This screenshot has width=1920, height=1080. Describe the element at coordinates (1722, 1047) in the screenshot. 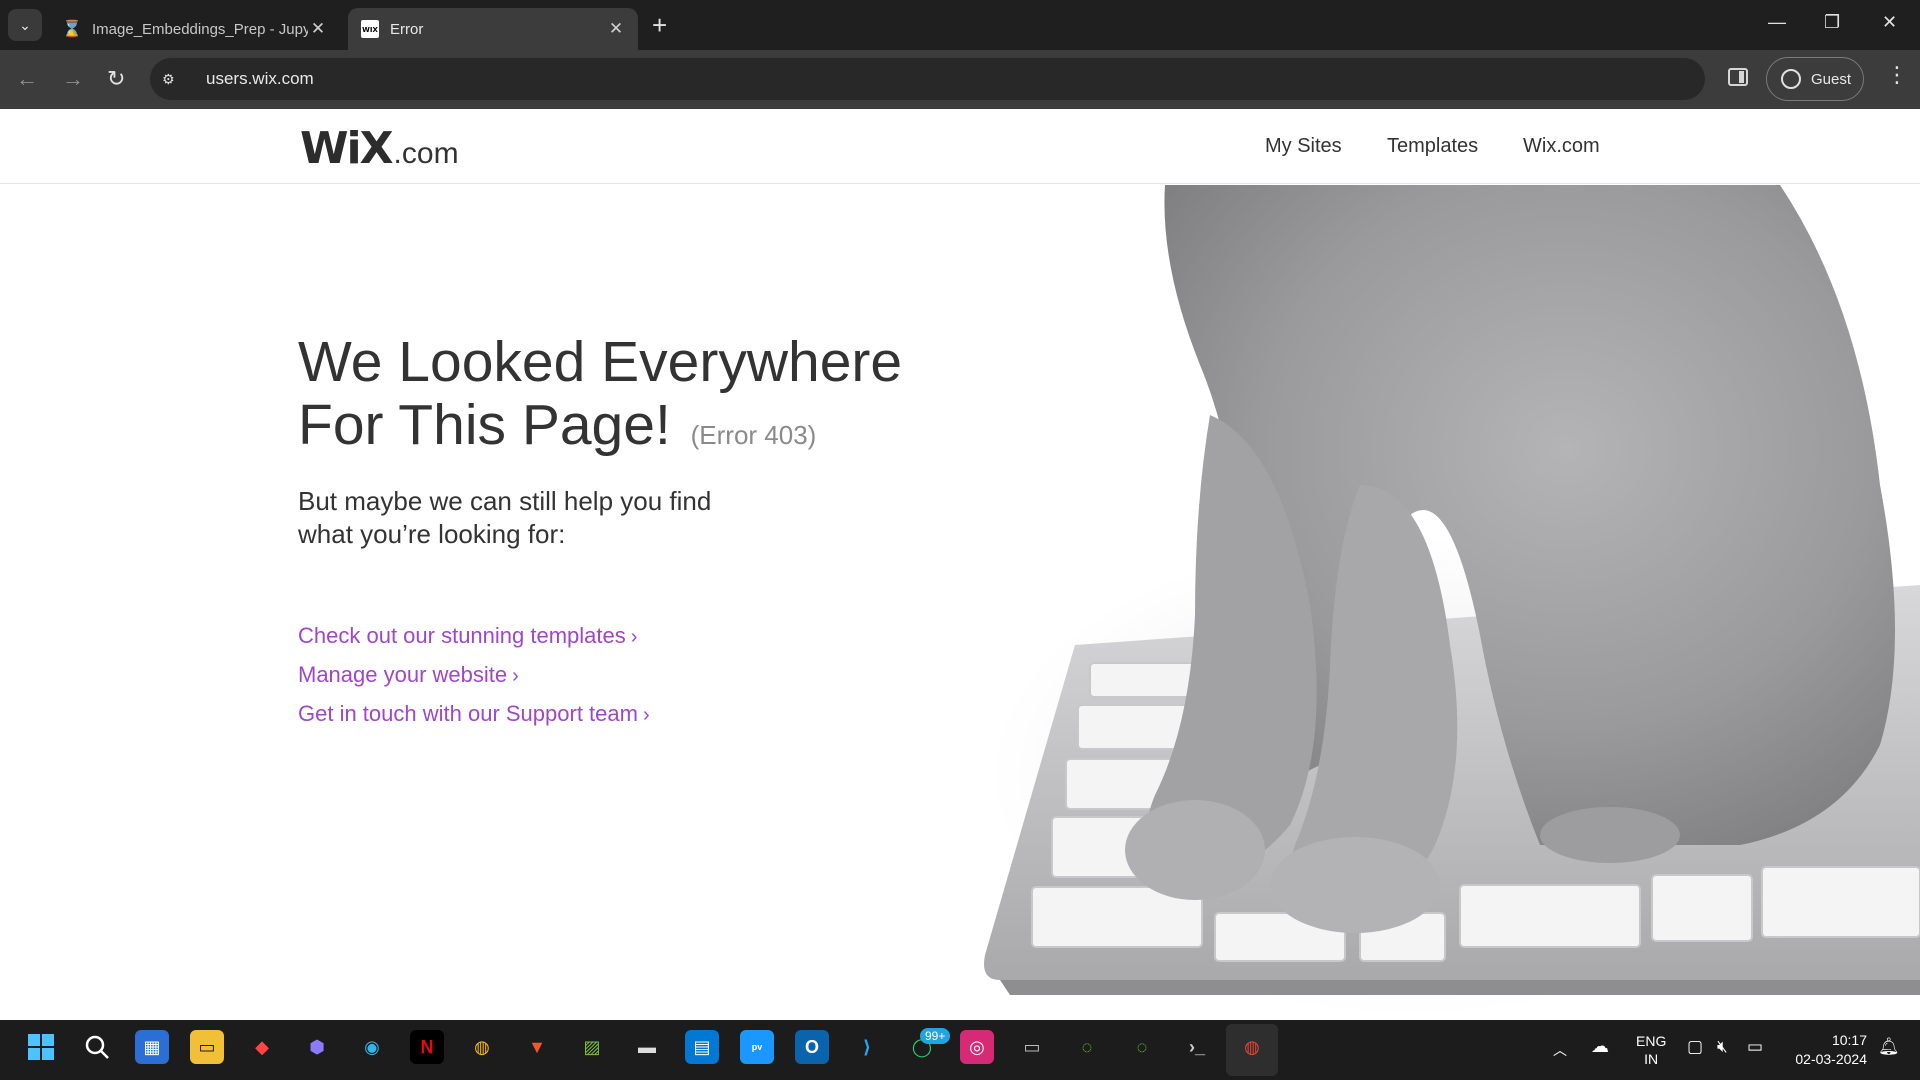

I see `speaker-muted-icon: 🔇︎` at that location.